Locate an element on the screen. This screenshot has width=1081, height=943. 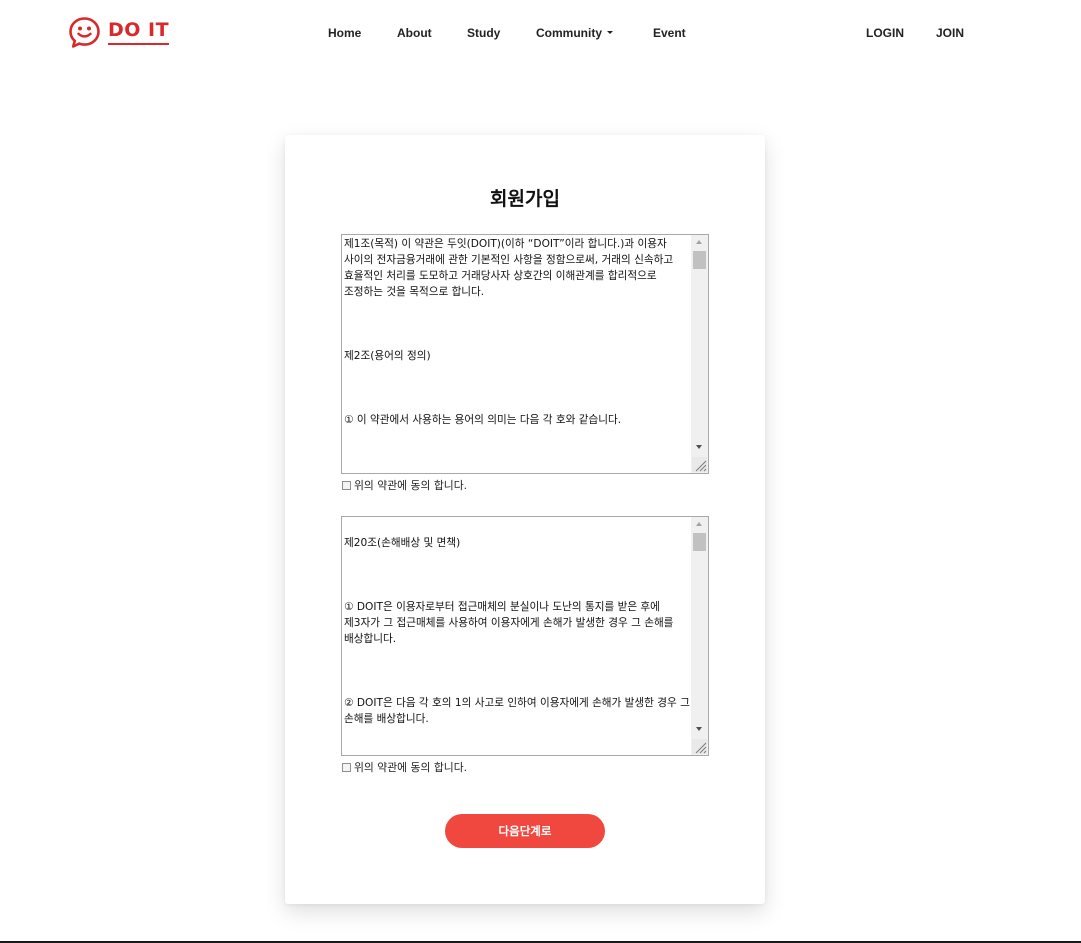
agree-terms-1: 위의 약관에 동의 합니다. is located at coordinates (404, 485).